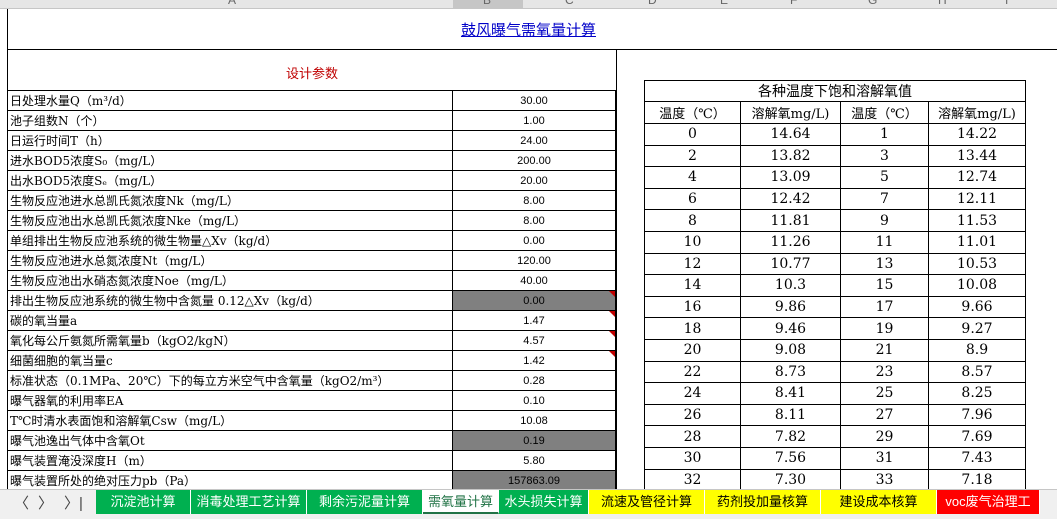  Describe the element at coordinates (230, 480) in the screenshot. I see `param-label: 曝气装置所处的绝对压力pb（Pa）` at that location.